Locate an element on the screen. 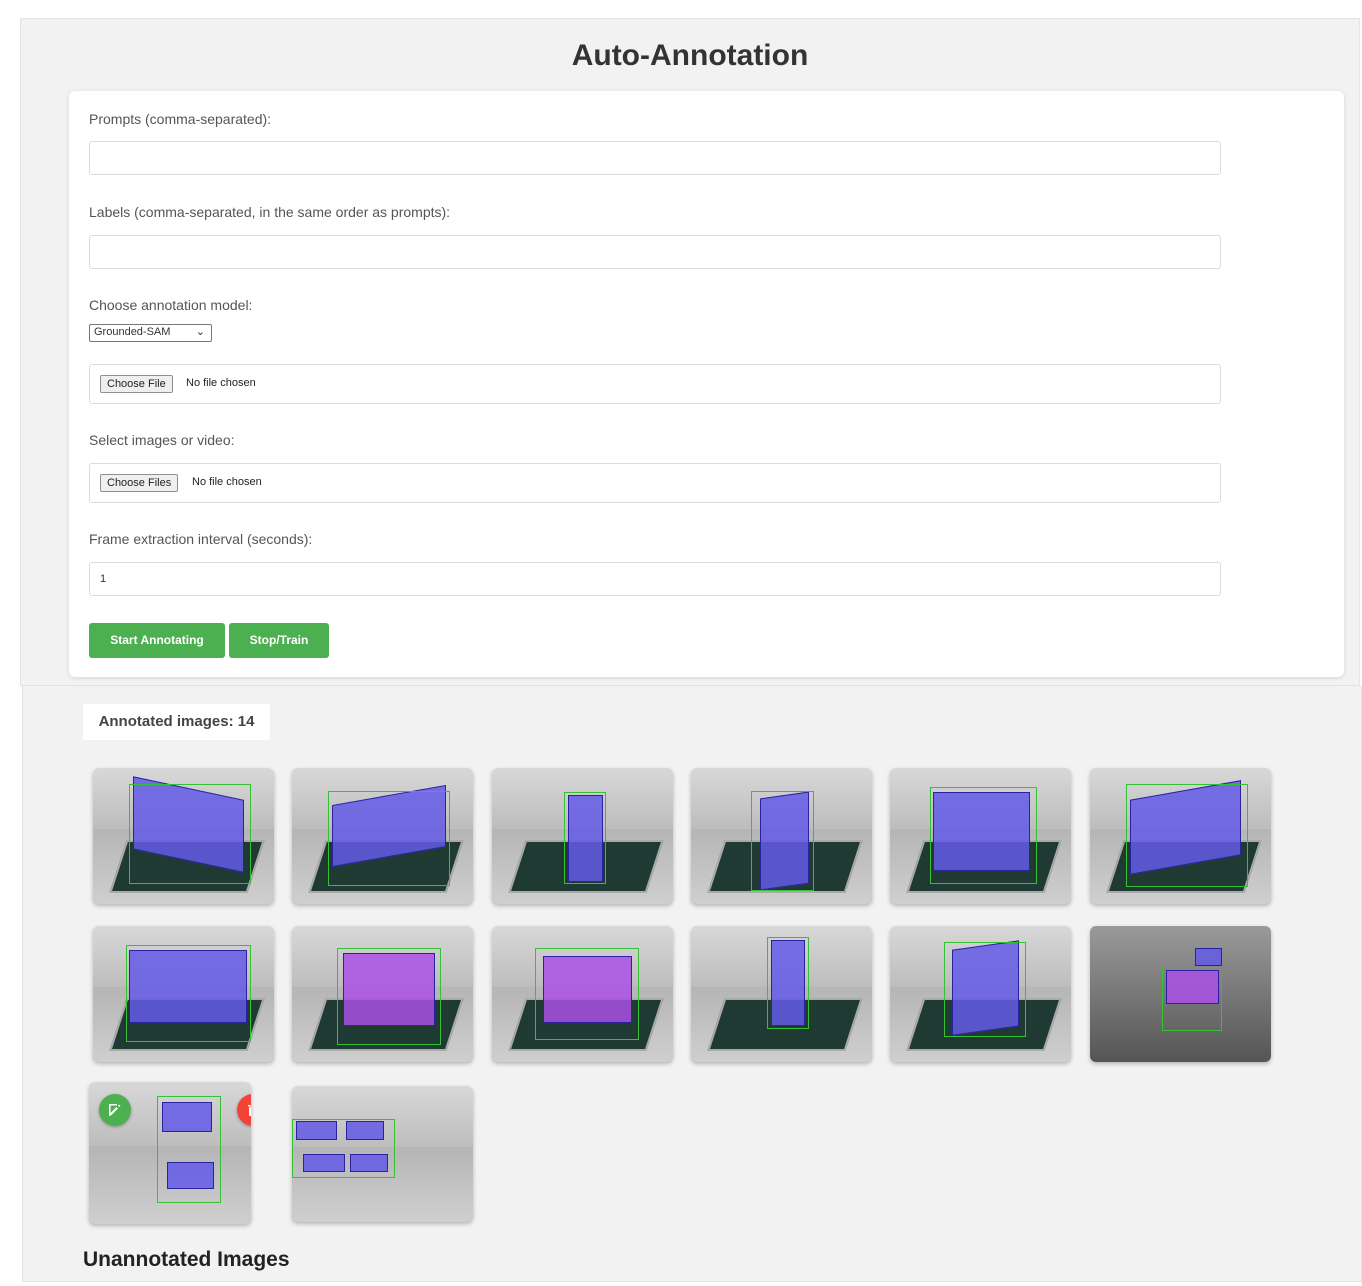  prompts-label: Prompts (comma-separated): is located at coordinates (180, 119).